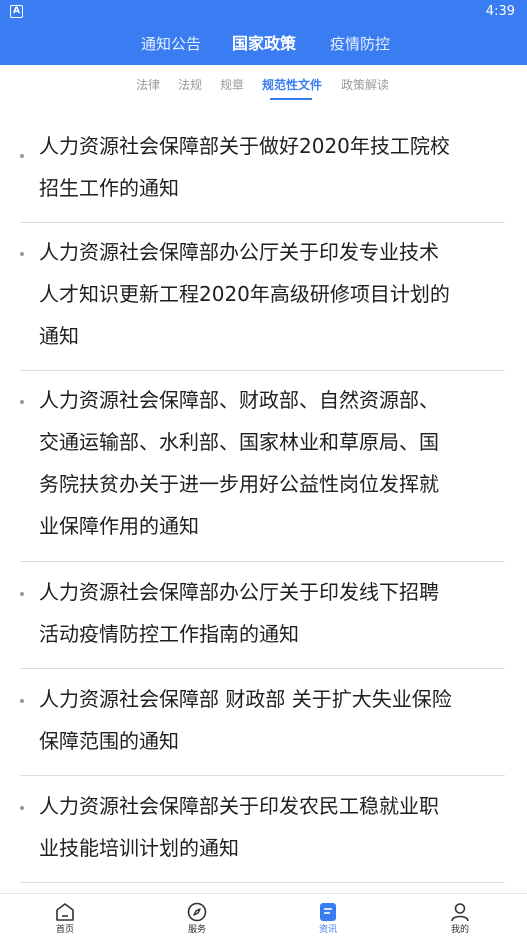 The width and height of the screenshot is (527, 940). I want to click on active-subtab-indicator, so click(291, 99).